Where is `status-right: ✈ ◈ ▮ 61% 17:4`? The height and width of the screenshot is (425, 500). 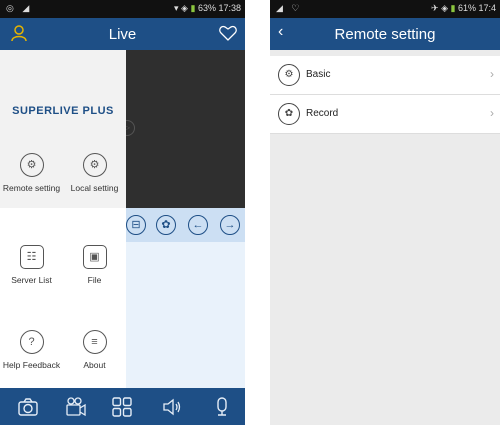
status-right: ✈ ◈ ▮ 61% 17:4 is located at coordinates (463, 8).